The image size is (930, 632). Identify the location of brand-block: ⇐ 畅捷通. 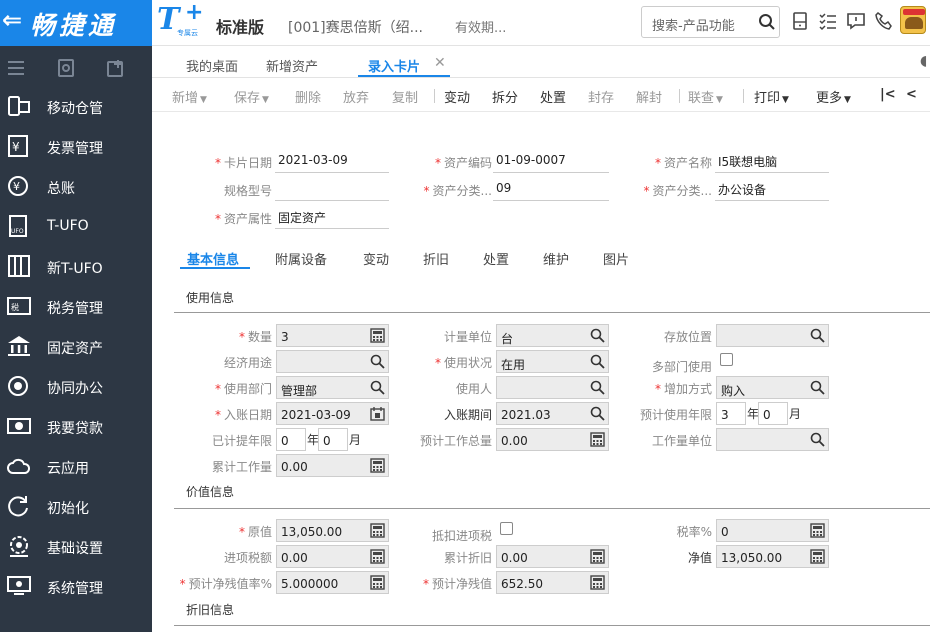
(76, 23).